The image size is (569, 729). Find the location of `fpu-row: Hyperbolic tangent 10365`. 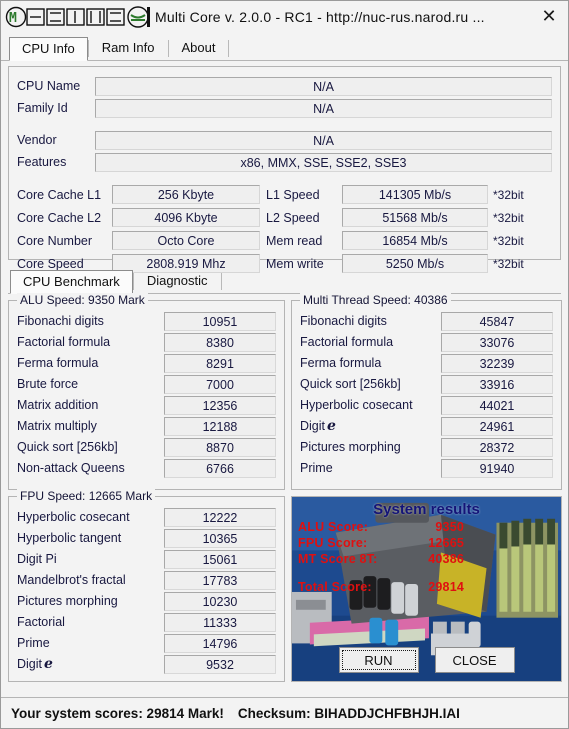

fpu-row: Hyperbolic tangent 10365 is located at coordinates (146, 538).